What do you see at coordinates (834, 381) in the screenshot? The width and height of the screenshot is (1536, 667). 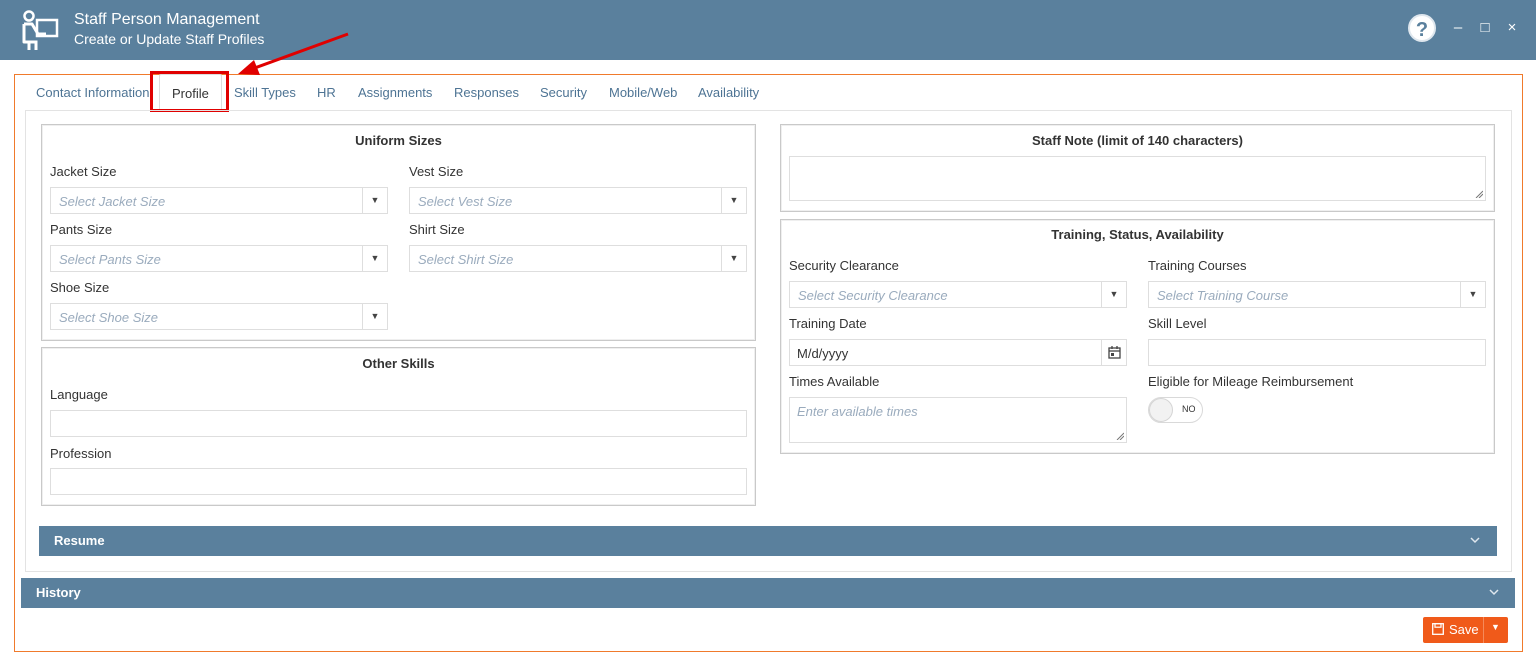 I see `times-available-label: Times Available` at bounding box center [834, 381].